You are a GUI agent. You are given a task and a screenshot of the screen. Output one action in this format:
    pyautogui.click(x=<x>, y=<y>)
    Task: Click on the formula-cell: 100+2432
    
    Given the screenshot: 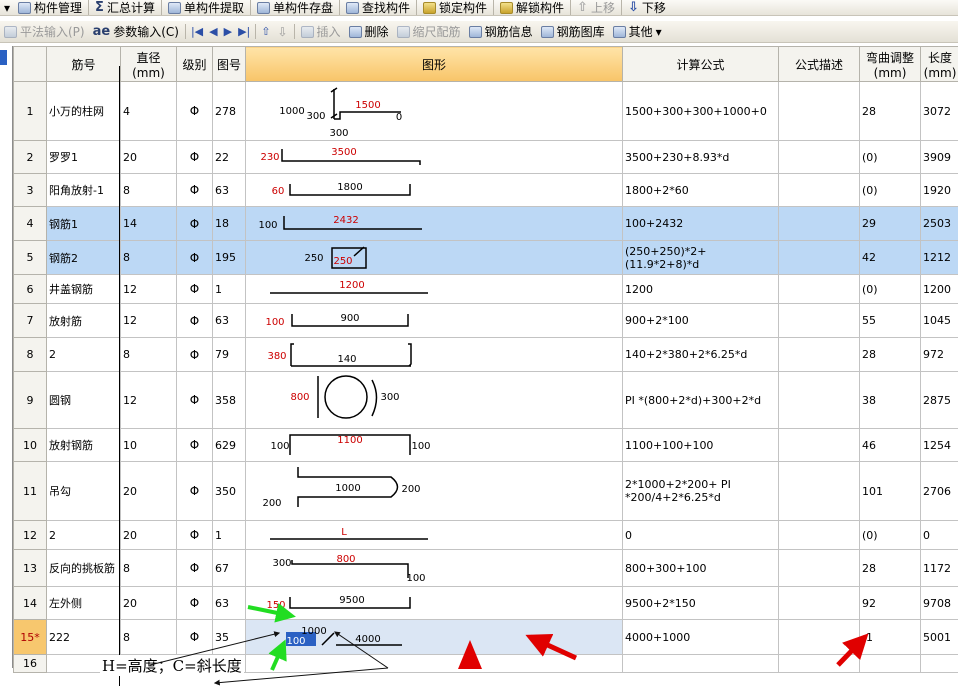 What is the action you would take?
    pyautogui.click(x=701, y=223)
    